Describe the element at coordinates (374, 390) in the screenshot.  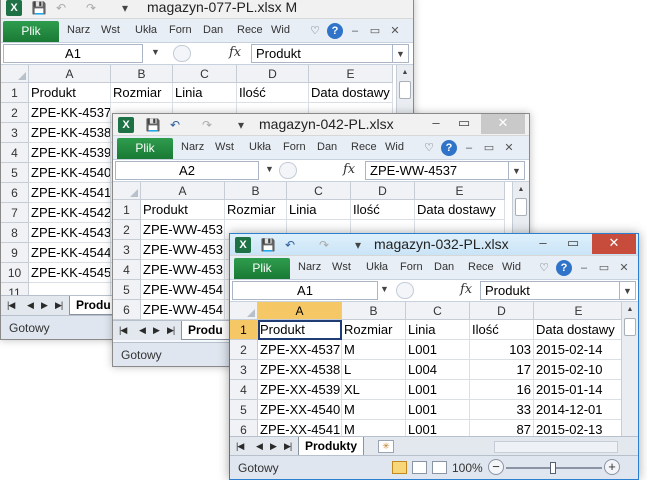
I see `cell-b4: XL` at that location.